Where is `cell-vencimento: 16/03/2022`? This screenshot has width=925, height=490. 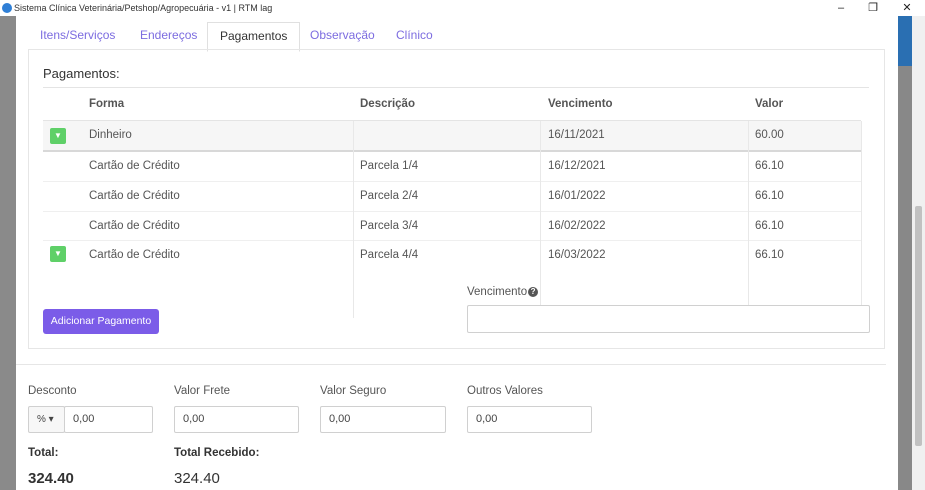 cell-vencimento: 16/03/2022 is located at coordinates (577, 255).